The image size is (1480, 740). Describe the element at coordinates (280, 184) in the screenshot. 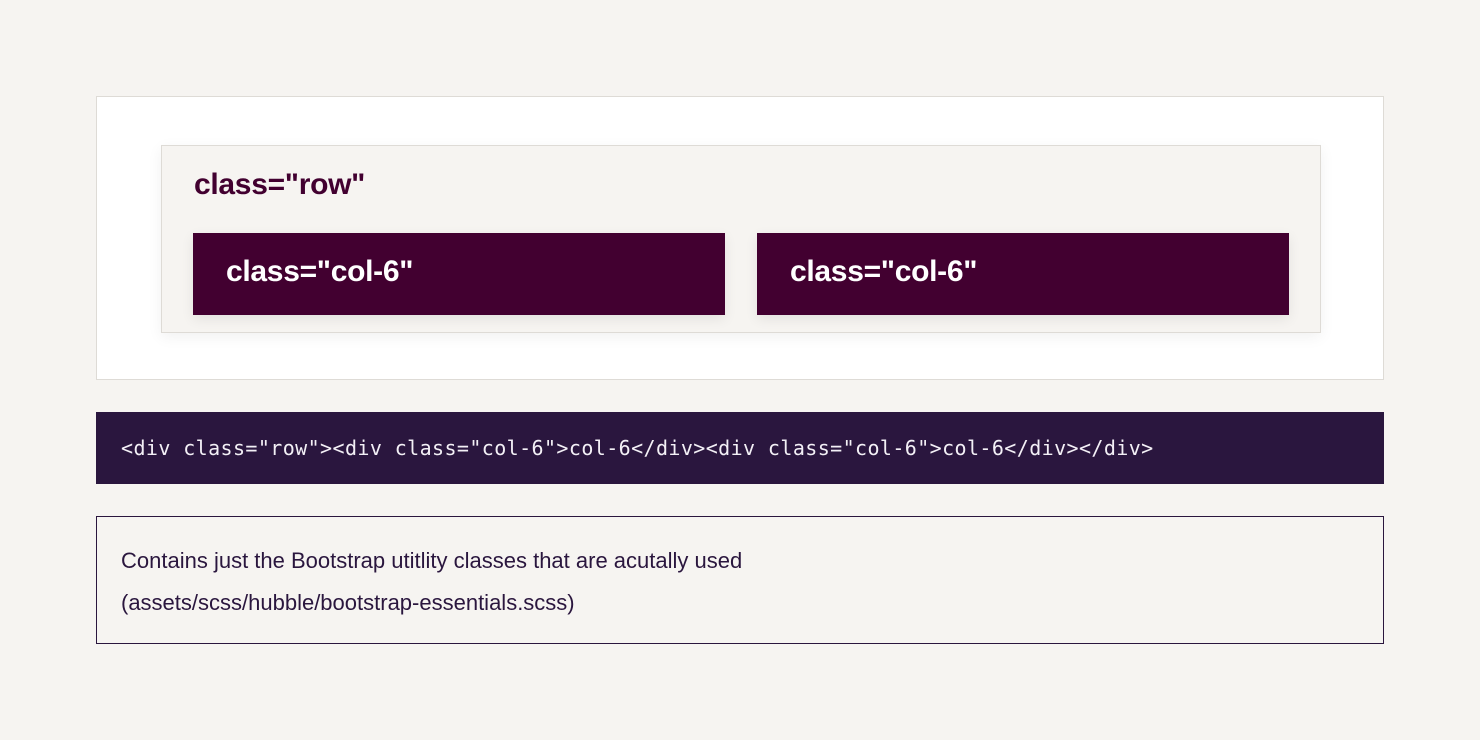

I see `row-class-label: class="row"` at that location.